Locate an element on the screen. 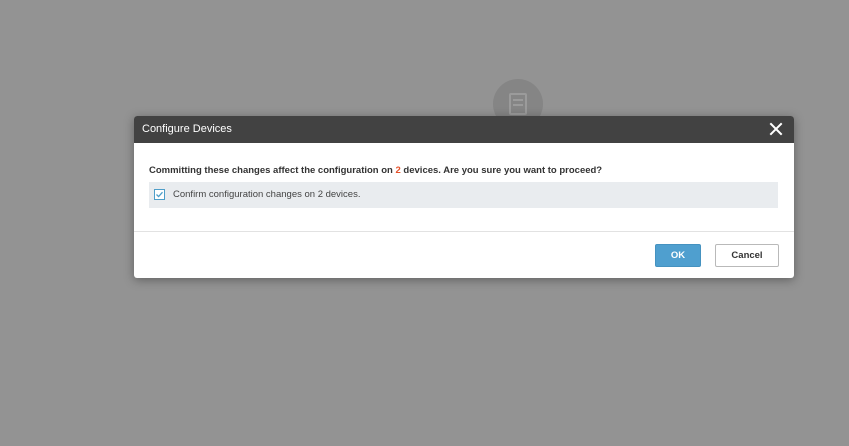  dialog-title: Configure Devices is located at coordinates (187, 129).